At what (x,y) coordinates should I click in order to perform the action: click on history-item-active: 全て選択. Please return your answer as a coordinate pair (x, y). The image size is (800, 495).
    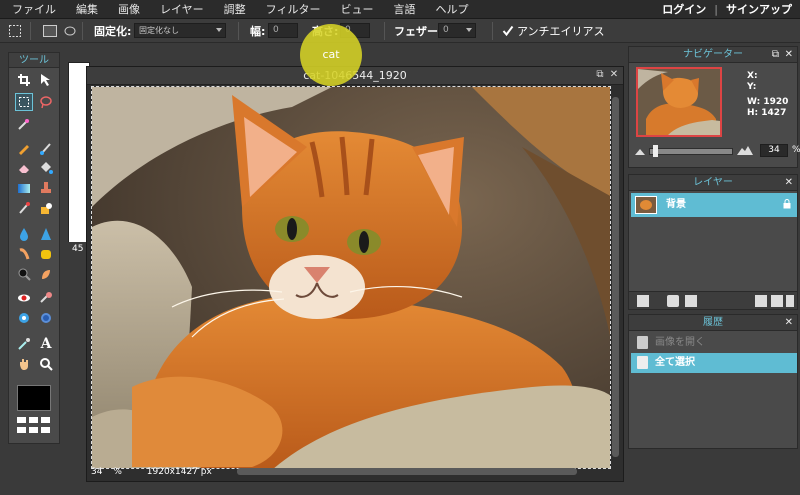
    Looking at the image, I should click on (714, 363).